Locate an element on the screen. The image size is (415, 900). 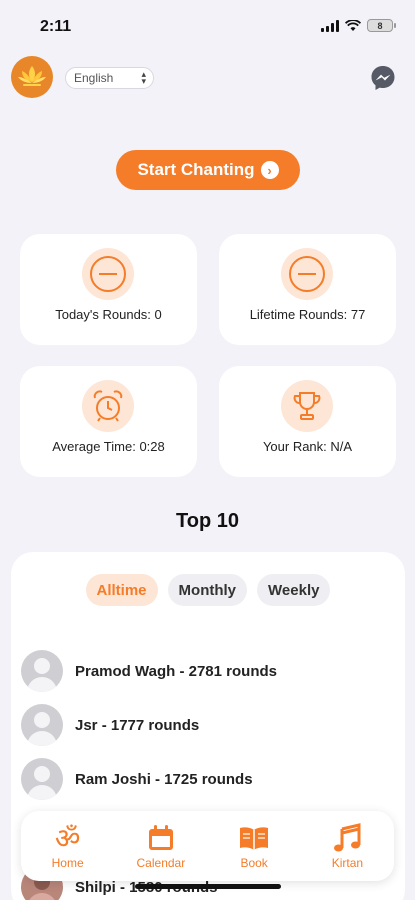
calendar-icon is located at coordinates (161, 838).